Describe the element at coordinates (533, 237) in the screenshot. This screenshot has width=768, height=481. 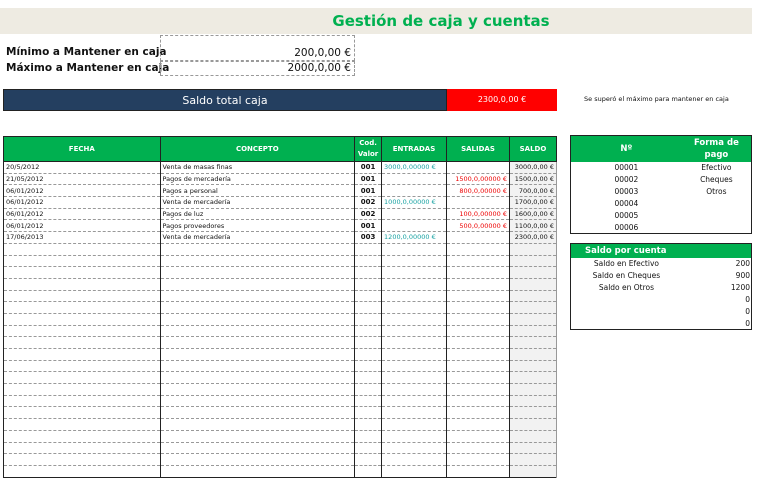
I see `table-cell: 2300,0,00 €` at that location.